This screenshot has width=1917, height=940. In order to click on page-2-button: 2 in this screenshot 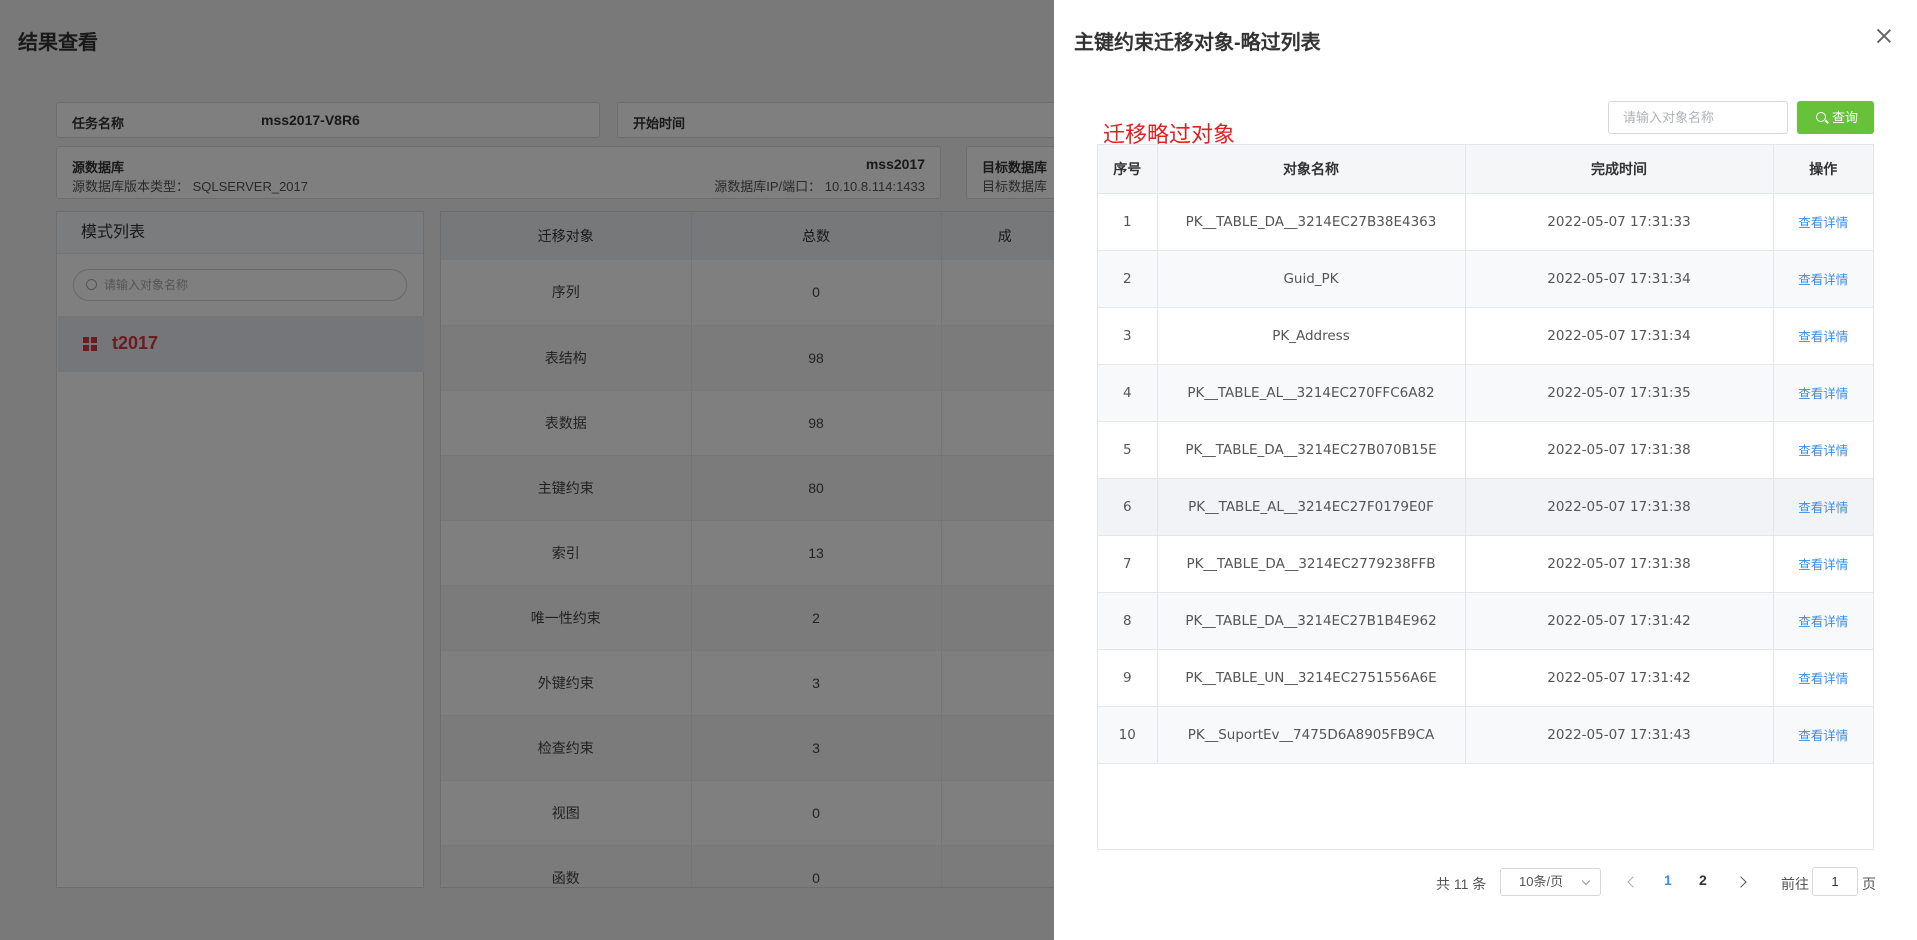, I will do `click(1703, 880)`.